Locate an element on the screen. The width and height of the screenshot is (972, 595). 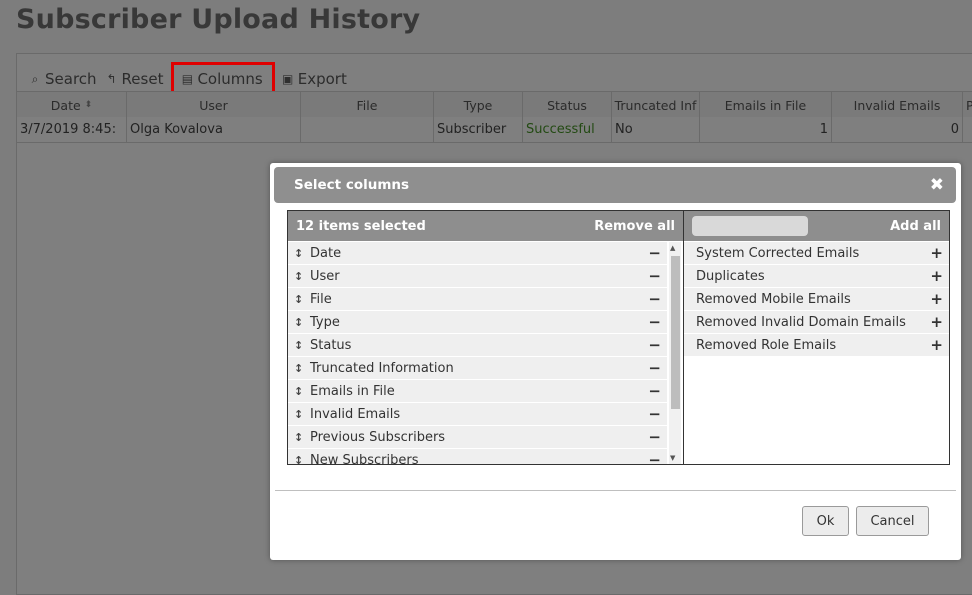
column-header-truncated: Truncated Inf is located at coordinates (656, 105).